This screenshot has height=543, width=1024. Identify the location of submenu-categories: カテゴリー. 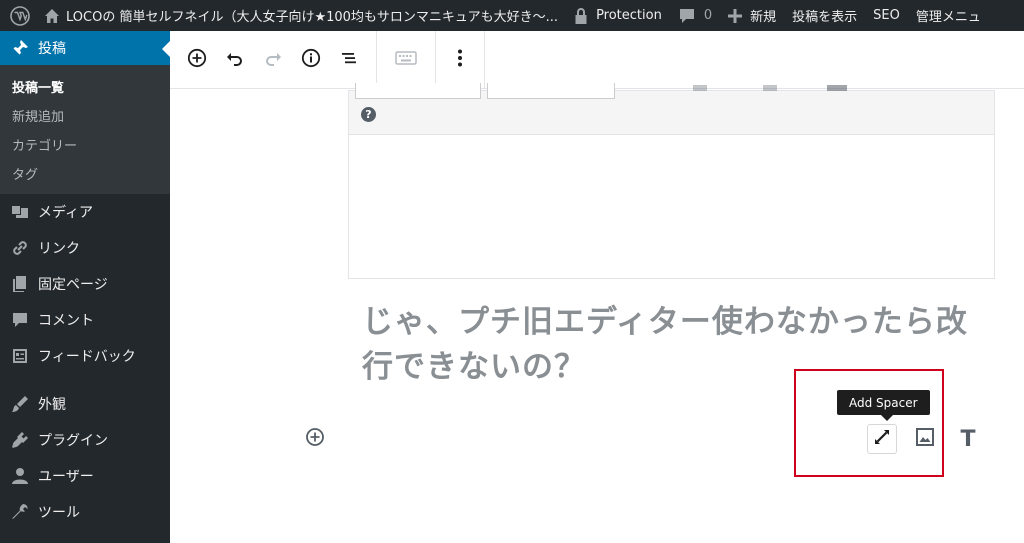
(85, 144).